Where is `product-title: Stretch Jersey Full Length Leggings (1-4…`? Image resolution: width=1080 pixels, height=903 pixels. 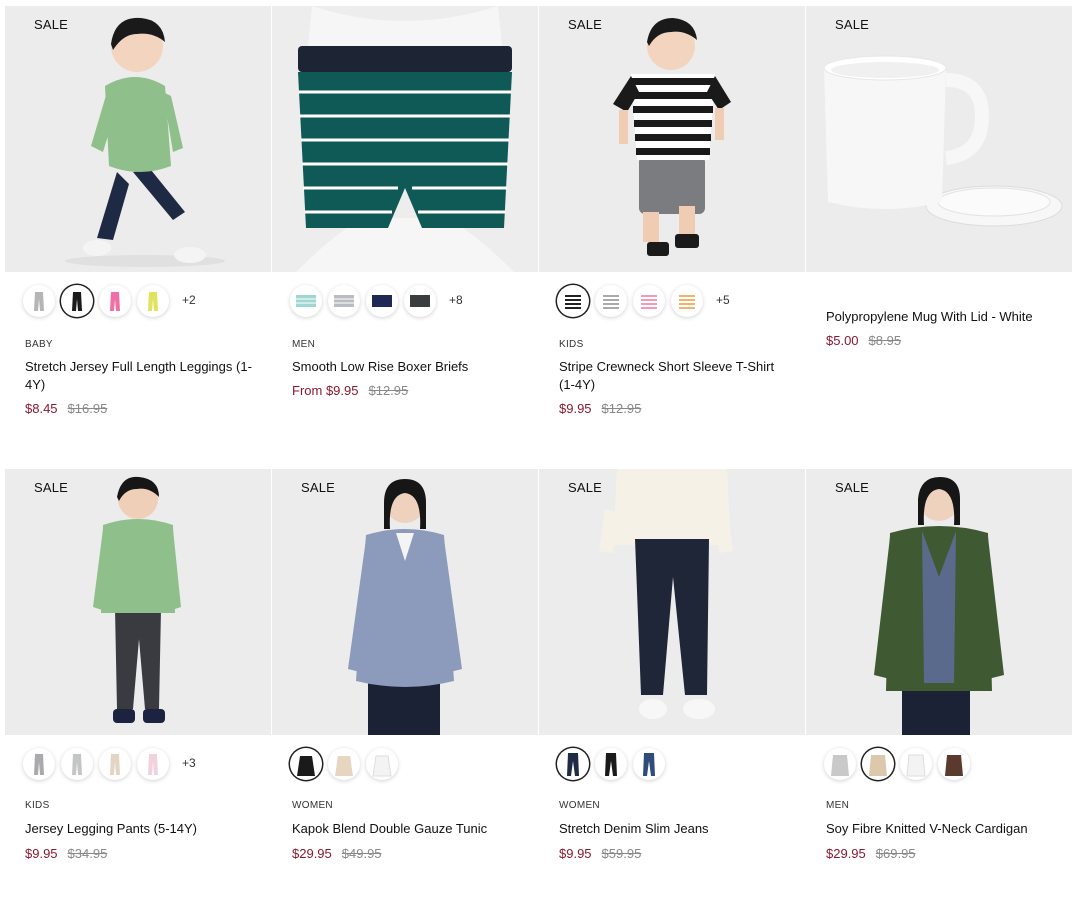
product-title: Stretch Jersey Full Length Leggings (1-4… is located at coordinates (141, 376).